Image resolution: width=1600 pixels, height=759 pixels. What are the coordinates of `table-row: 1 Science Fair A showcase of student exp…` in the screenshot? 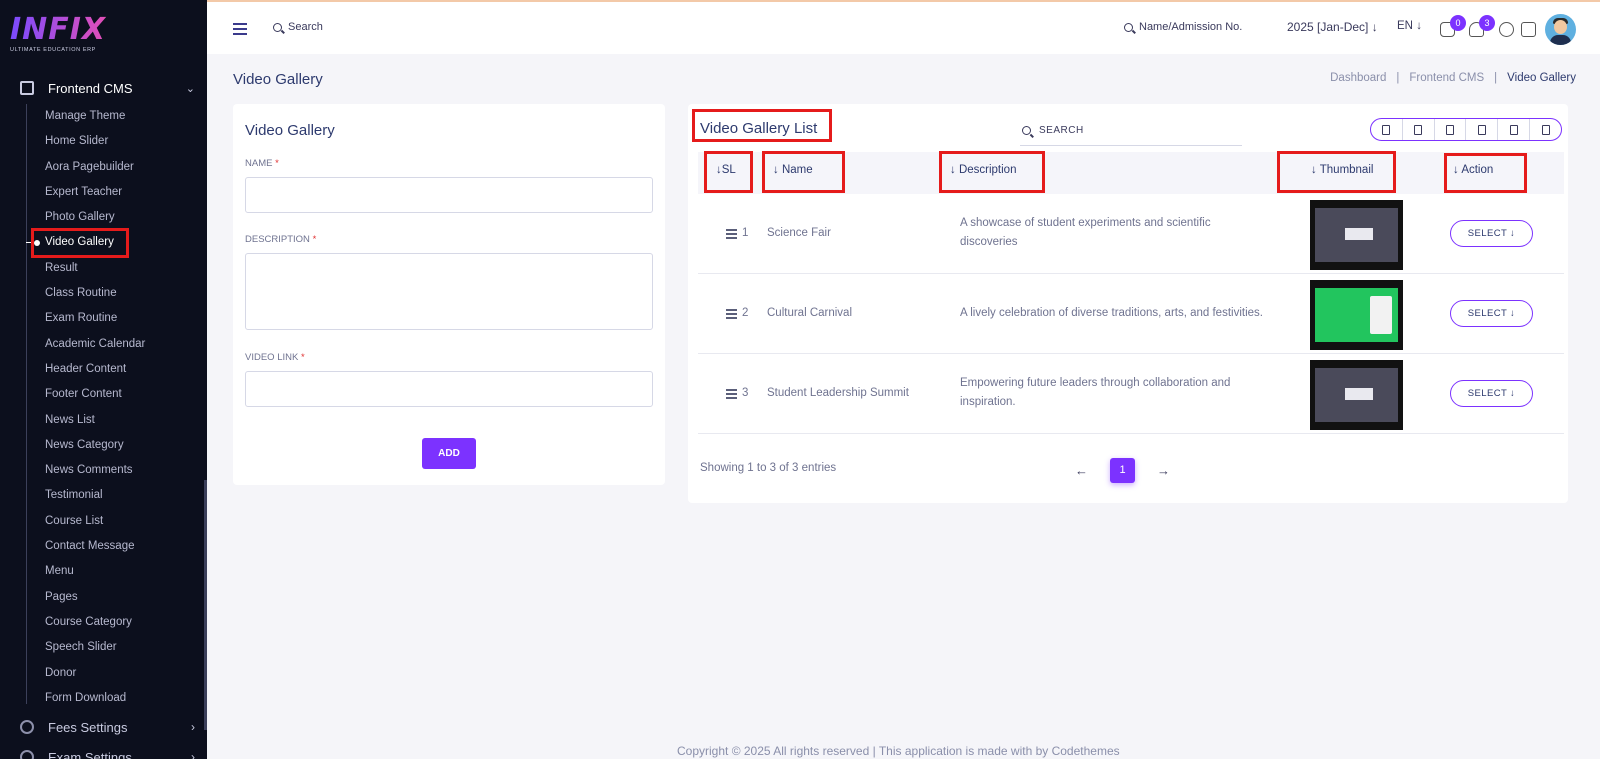 It's located at (1131, 234).